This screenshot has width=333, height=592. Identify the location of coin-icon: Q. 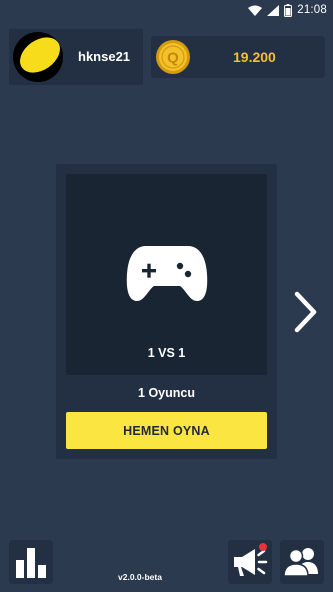
(173, 57).